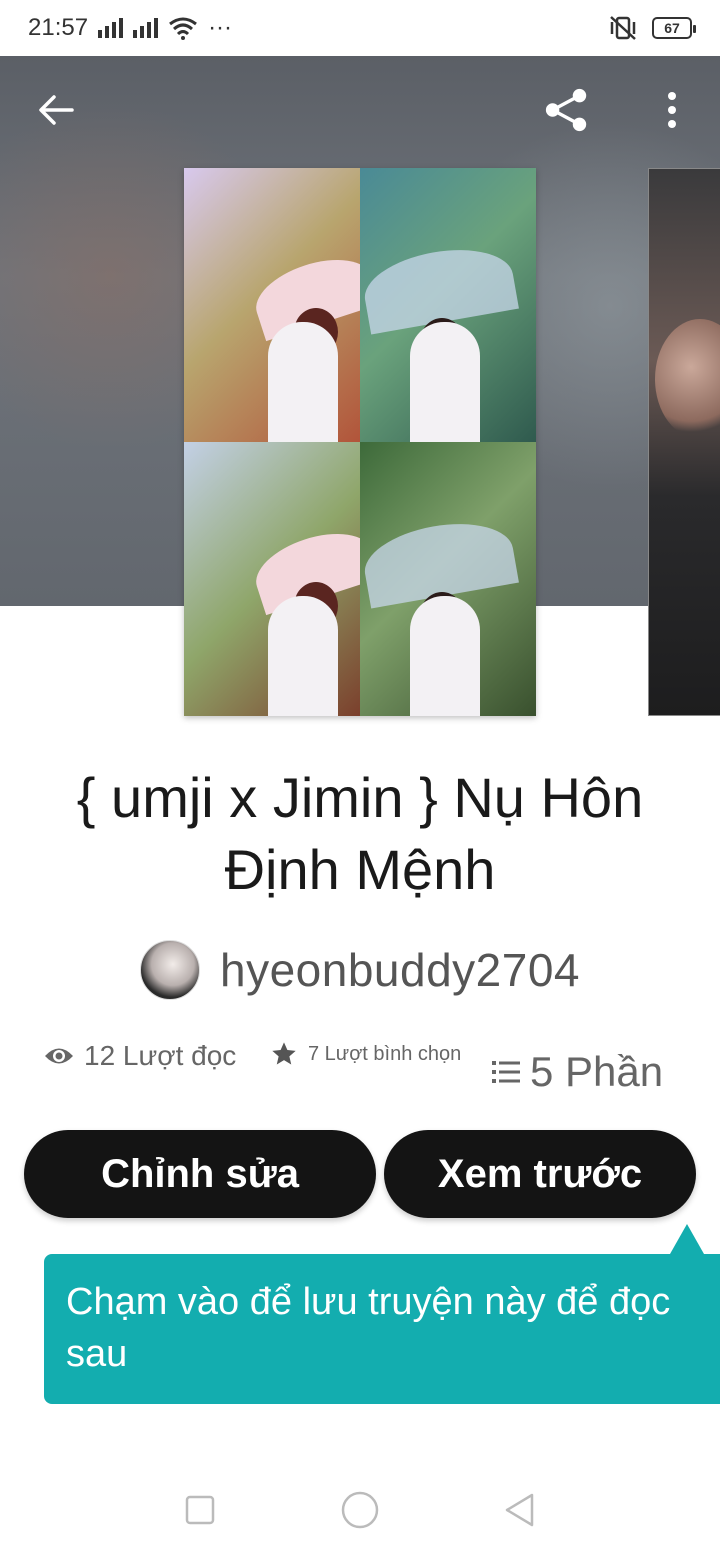 This screenshot has height=1560, width=720. I want to click on status-left: 21:57 ···, so click(130, 28).